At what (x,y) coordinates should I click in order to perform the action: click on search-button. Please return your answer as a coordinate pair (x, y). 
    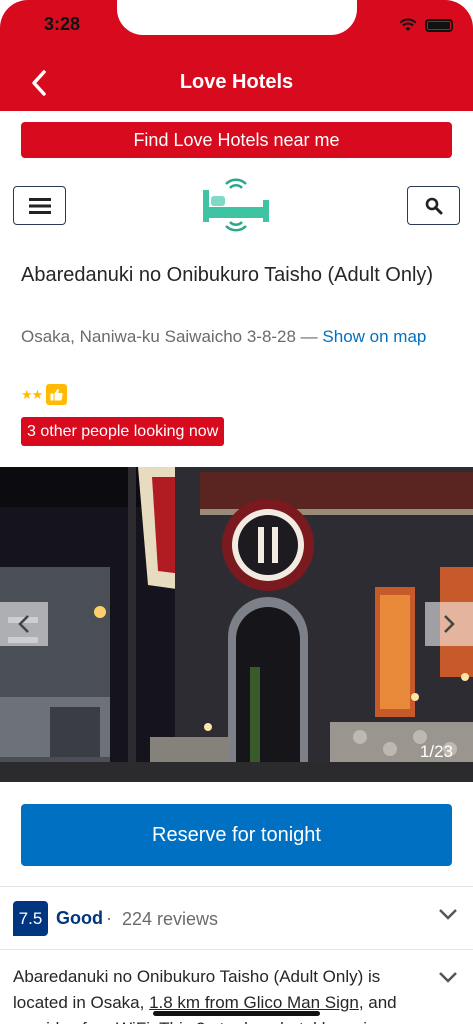
    Looking at the image, I should click on (433, 205).